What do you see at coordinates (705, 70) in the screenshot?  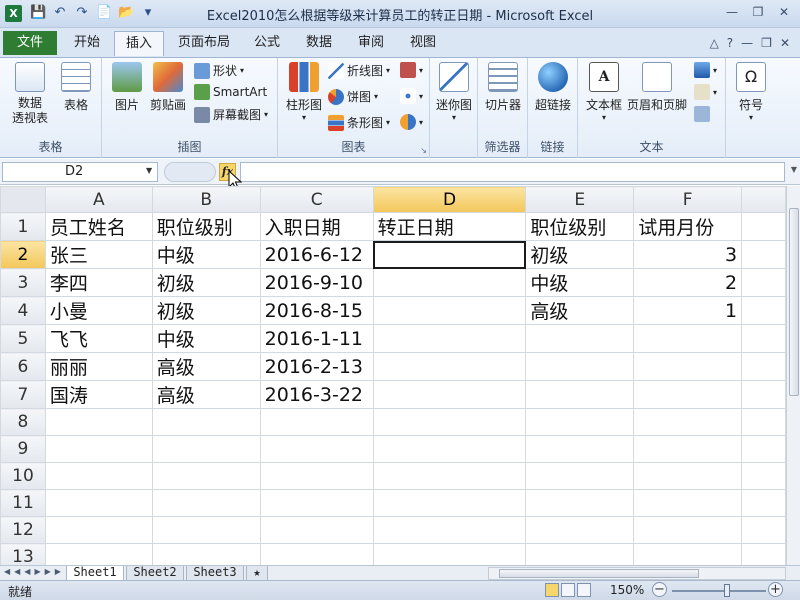 I see `wordart-button: ▾` at bounding box center [705, 70].